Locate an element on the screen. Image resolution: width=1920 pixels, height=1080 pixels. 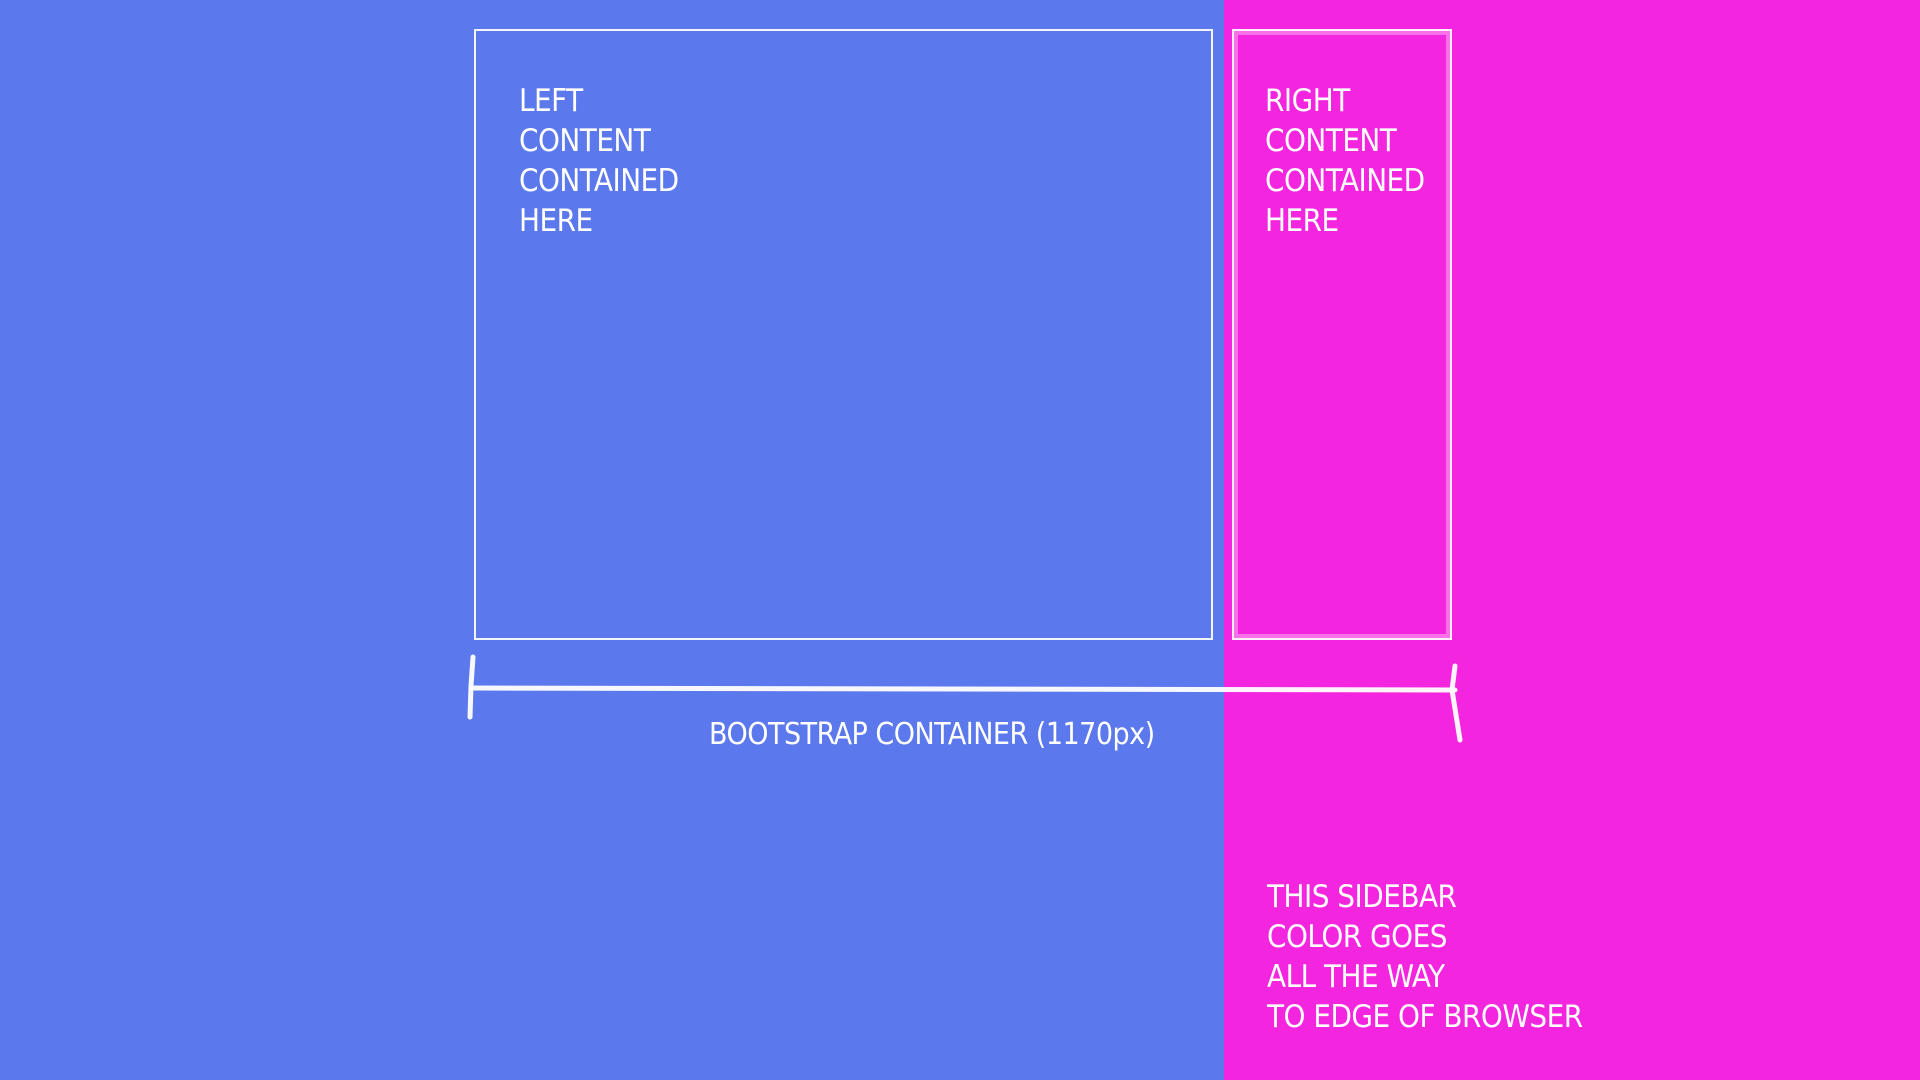
right-content-line: HERE is located at coordinates (1302, 221).